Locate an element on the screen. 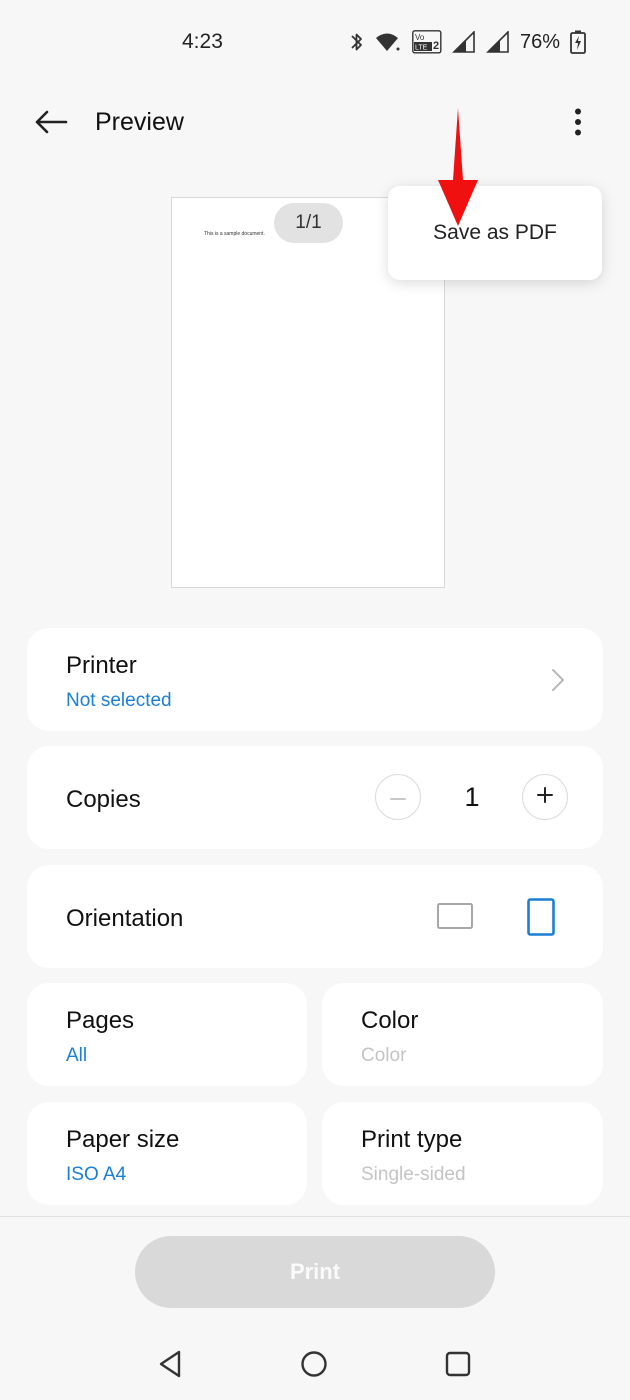 The height and width of the screenshot is (1400, 630). color-setting: Color Color is located at coordinates (462, 1034).